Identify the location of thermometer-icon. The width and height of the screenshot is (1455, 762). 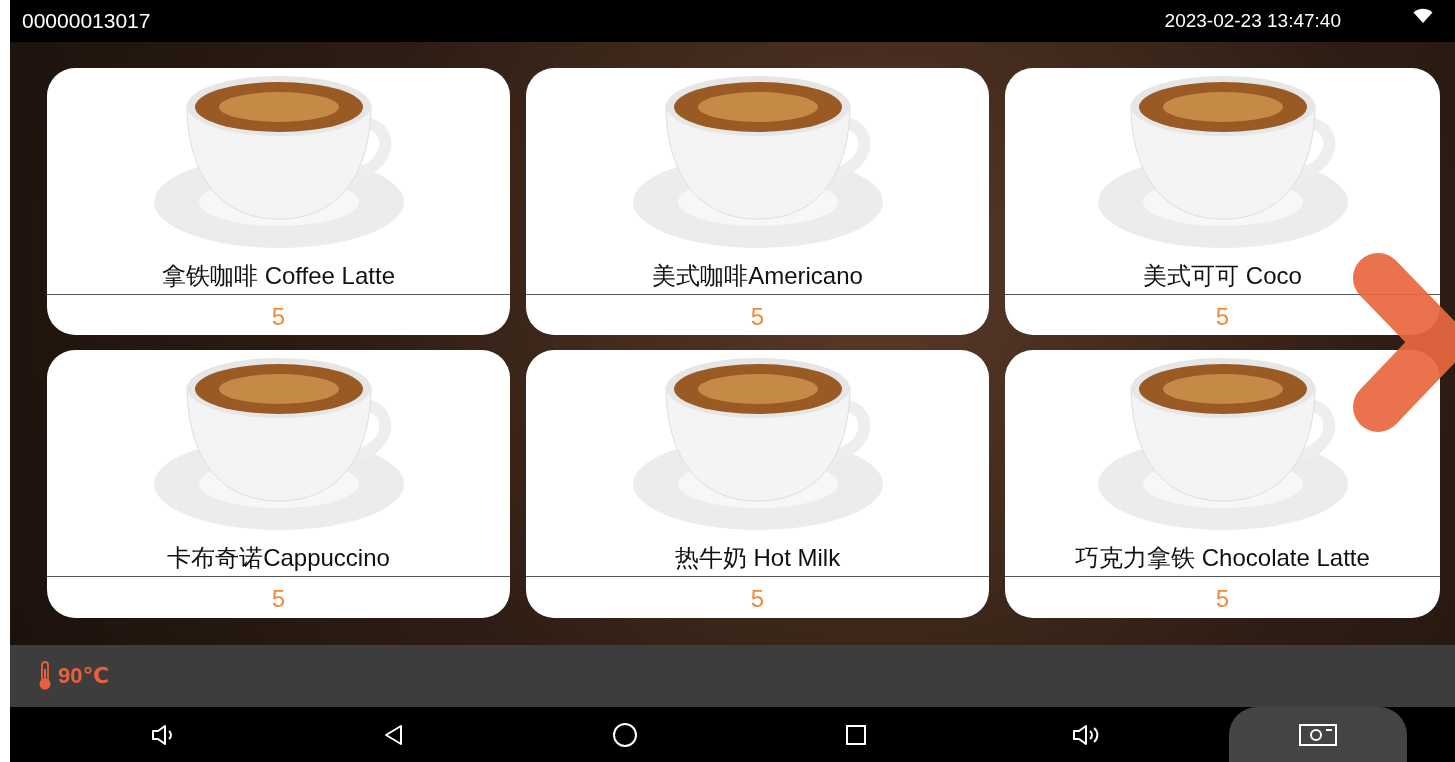
(45, 676).